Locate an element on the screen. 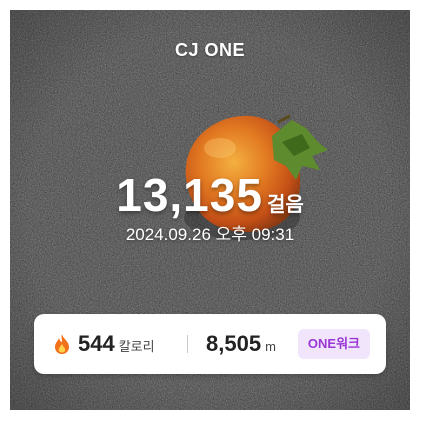 The image size is (422, 422). stats-divider is located at coordinates (187, 344).